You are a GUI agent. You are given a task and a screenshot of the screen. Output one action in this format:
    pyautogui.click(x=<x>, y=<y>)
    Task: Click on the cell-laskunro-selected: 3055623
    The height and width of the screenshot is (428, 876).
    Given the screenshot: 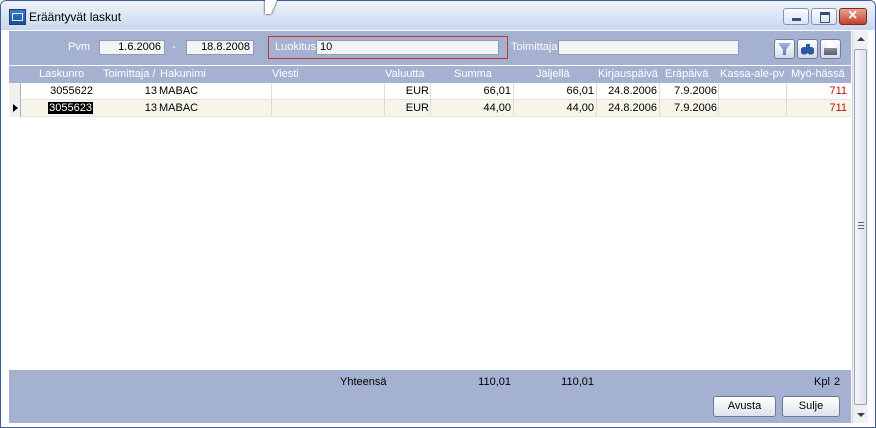 What is the action you would take?
    pyautogui.click(x=70, y=108)
    